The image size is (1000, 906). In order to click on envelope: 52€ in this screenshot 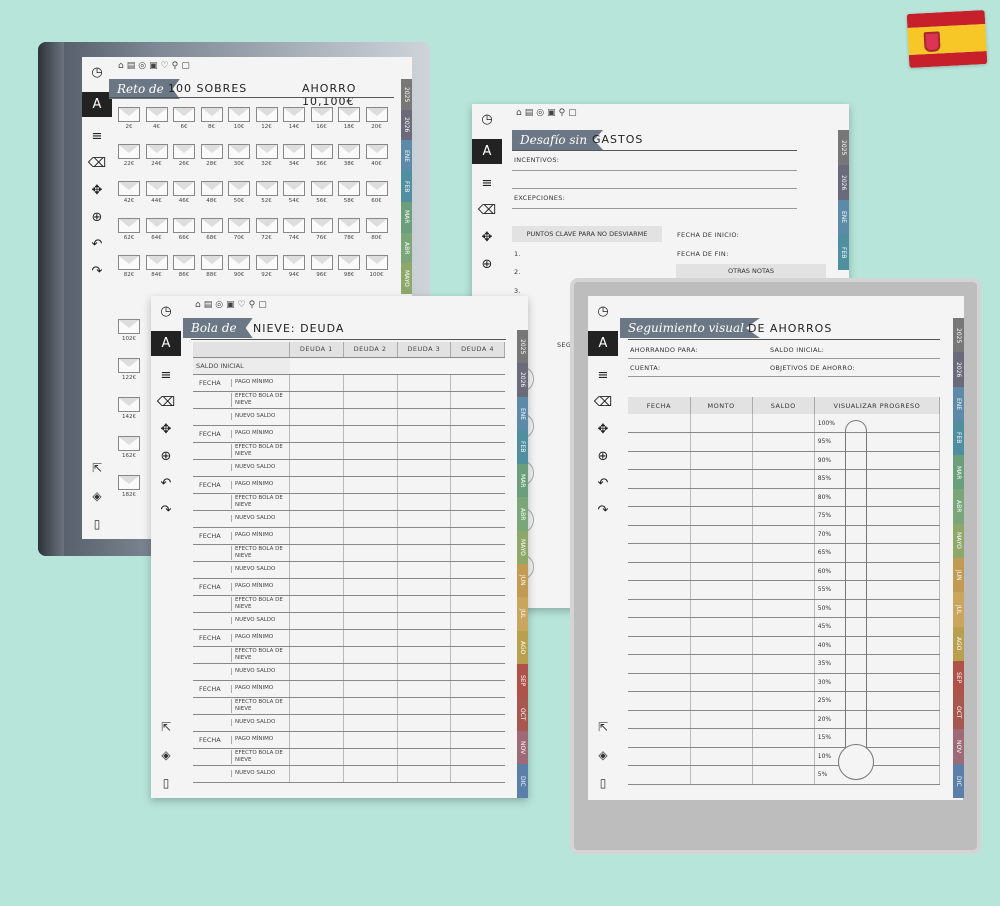, I will do `click(266, 192)`.